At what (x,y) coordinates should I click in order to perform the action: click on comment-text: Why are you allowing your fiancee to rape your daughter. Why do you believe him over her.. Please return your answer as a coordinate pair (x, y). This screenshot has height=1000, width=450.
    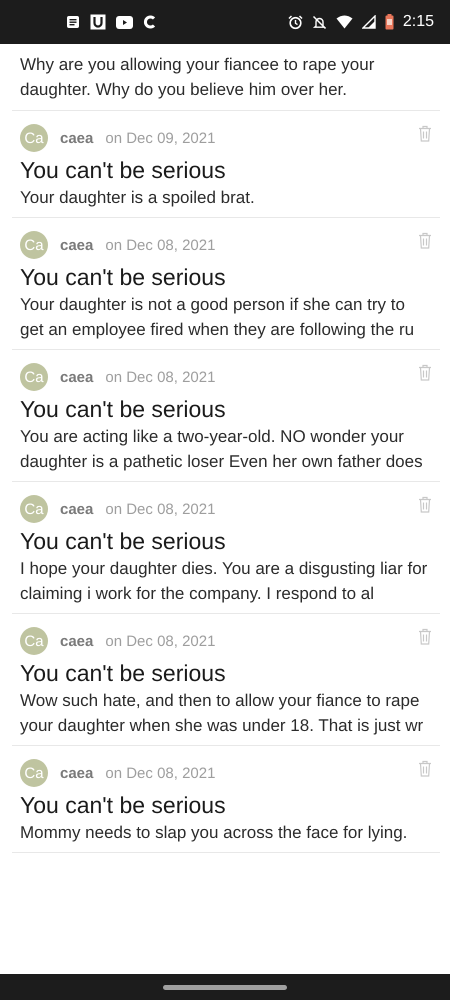
    Looking at the image, I should click on (198, 77).